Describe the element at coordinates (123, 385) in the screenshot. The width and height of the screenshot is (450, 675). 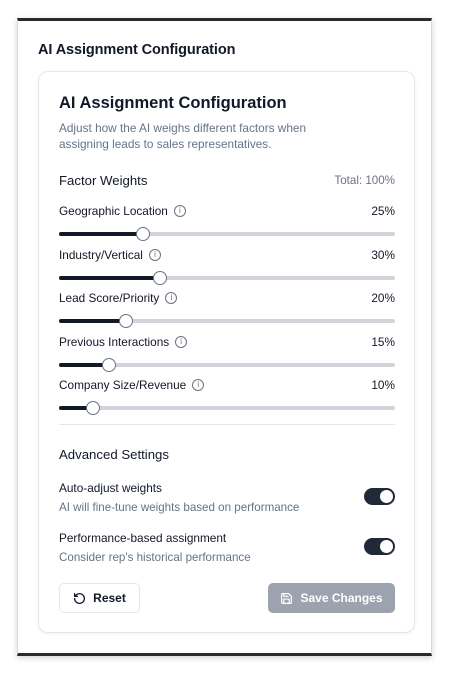
I see `factor-label: Company Size/Revenue` at that location.